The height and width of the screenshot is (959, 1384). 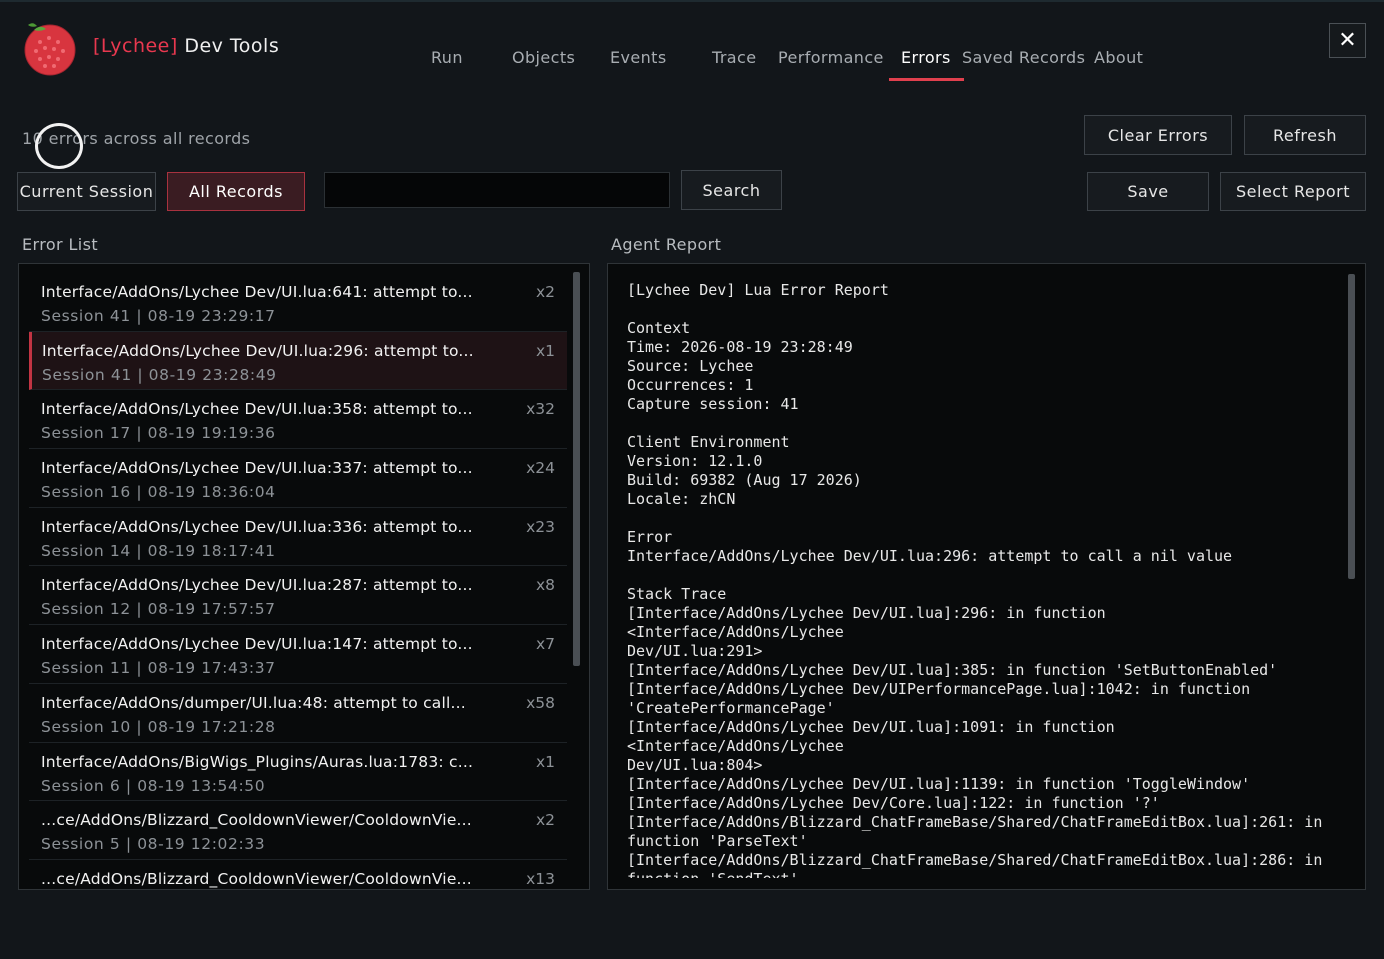 What do you see at coordinates (158, 316) in the screenshot?
I see `error-meta: Session 41 | 08-19 23:29:17` at bounding box center [158, 316].